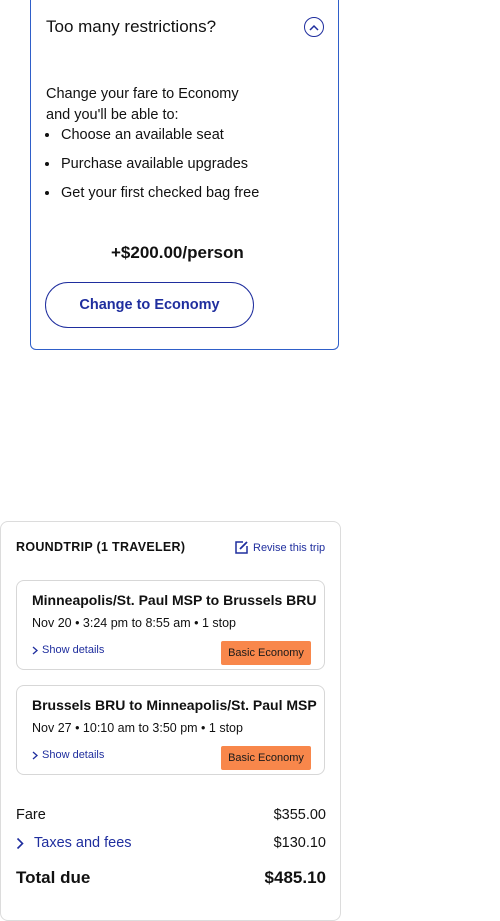 The width and height of the screenshot is (500, 921). Describe the element at coordinates (149, 305) in the screenshot. I see `change-to-economy-button: Change to Economy` at that location.